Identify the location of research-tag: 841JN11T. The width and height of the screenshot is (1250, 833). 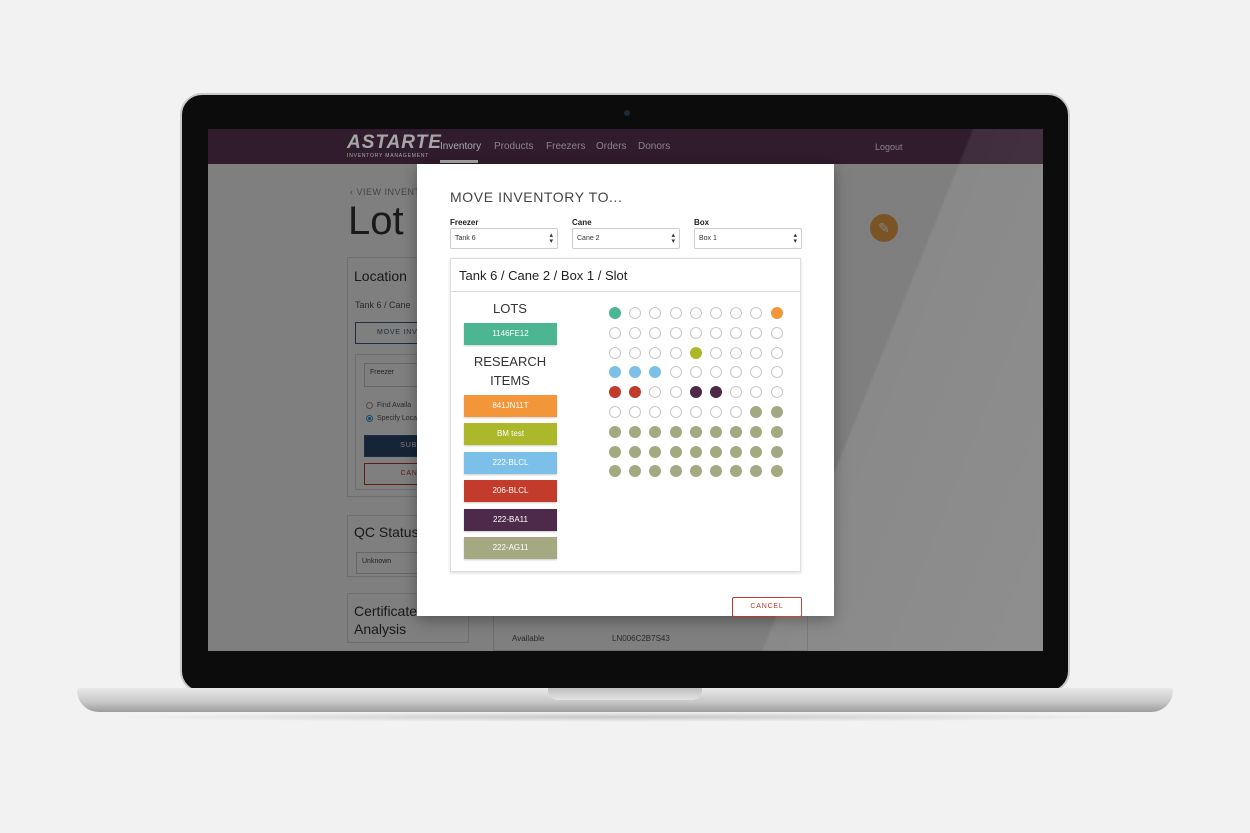
(510, 406).